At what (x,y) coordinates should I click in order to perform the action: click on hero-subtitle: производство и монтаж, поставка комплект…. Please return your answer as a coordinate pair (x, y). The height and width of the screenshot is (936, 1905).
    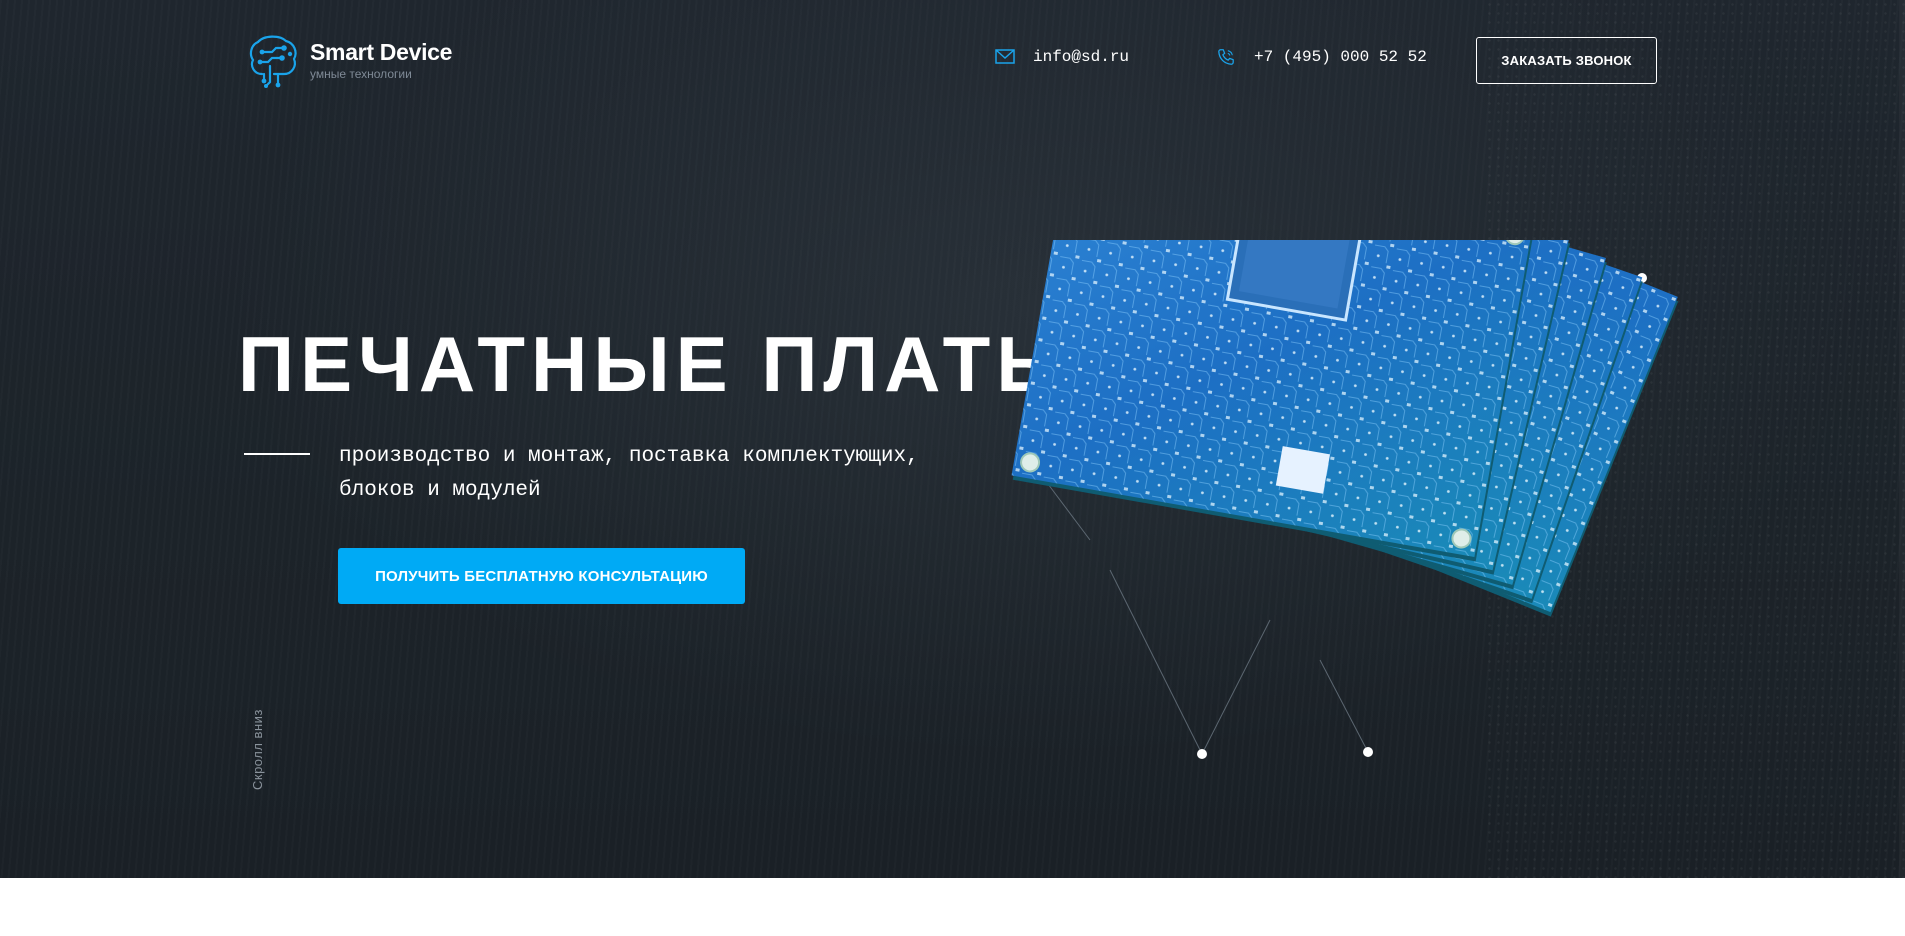
    Looking at the image, I should click on (629, 473).